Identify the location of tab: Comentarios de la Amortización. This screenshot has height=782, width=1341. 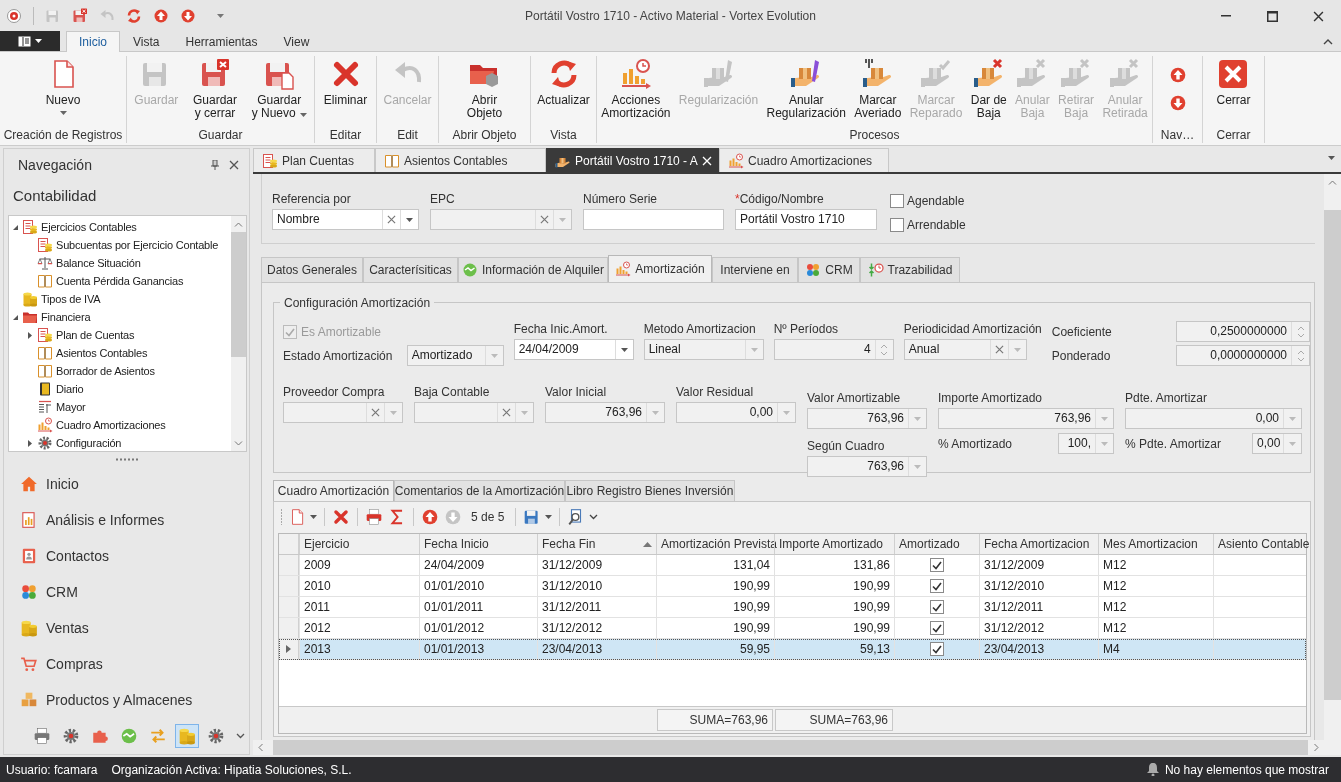
(479, 490).